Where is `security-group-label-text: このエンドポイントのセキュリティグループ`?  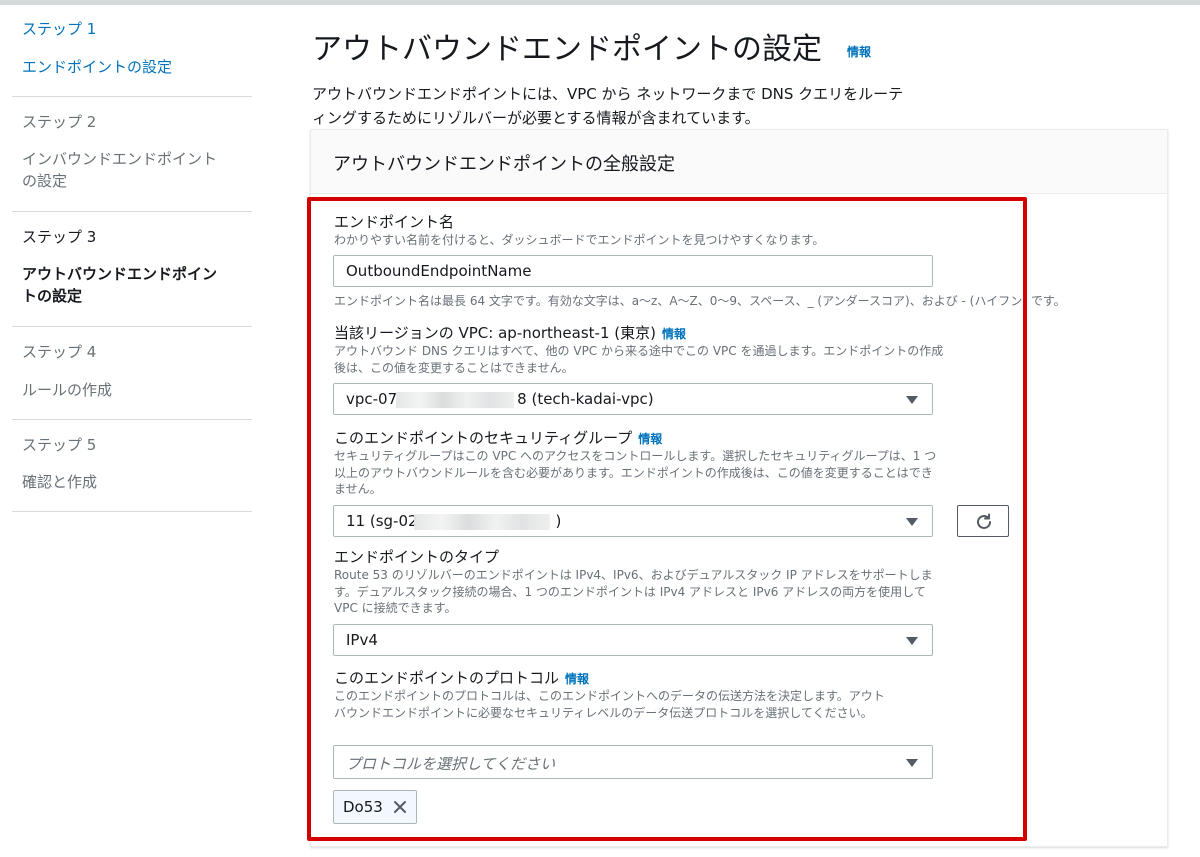
security-group-label-text: このエンドポイントのセキュリティグループ is located at coordinates (483, 438).